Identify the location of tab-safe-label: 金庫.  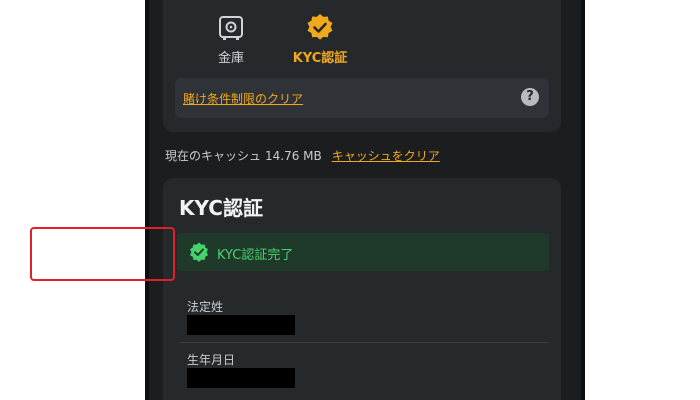
(230, 58).